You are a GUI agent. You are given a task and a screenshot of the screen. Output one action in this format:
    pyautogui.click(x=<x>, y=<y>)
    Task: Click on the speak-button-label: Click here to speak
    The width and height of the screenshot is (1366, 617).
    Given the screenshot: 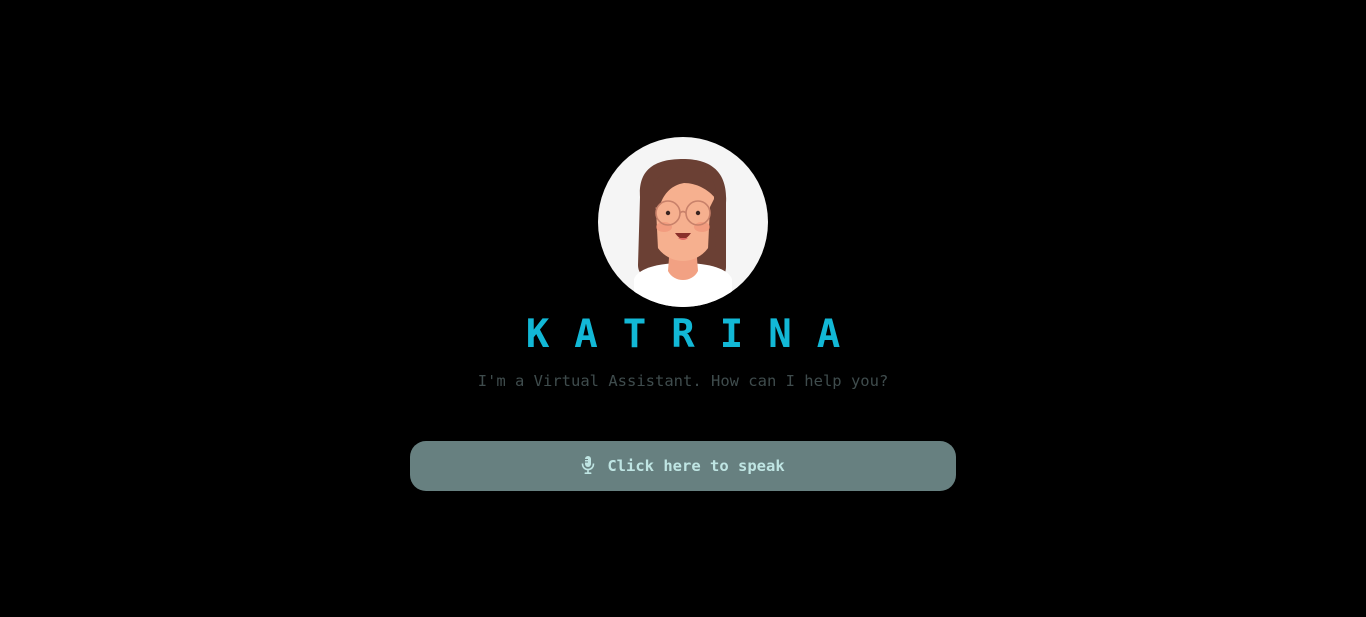 What is the action you would take?
    pyautogui.click(x=696, y=466)
    